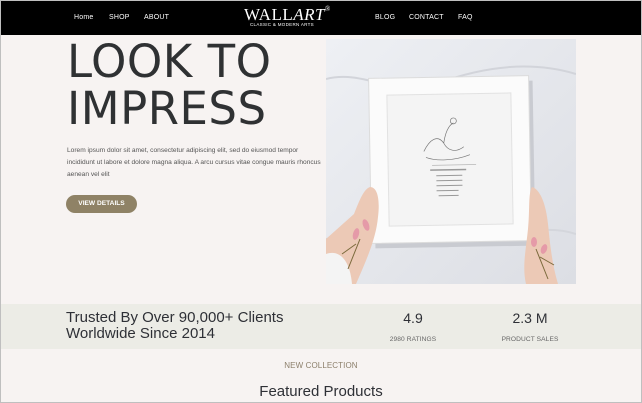 This screenshot has width=642, height=403. I want to click on sales-label: PRODUCT SALES, so click(530, 339).